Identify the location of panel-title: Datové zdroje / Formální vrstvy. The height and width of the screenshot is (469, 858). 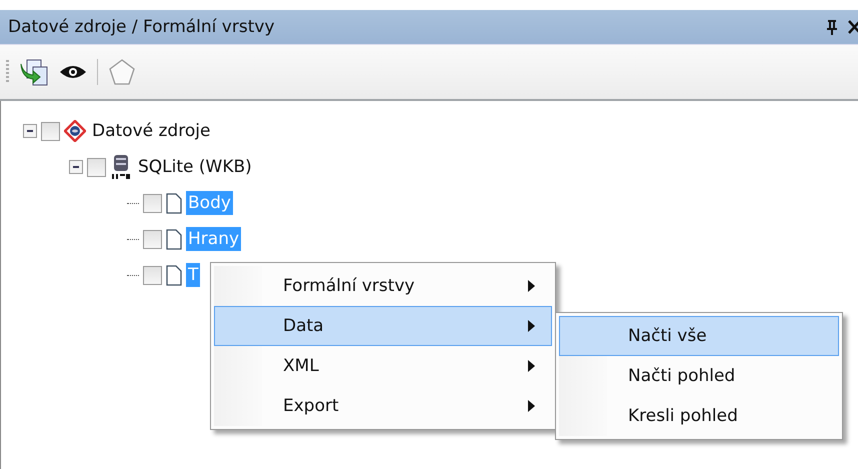
(142, 27).